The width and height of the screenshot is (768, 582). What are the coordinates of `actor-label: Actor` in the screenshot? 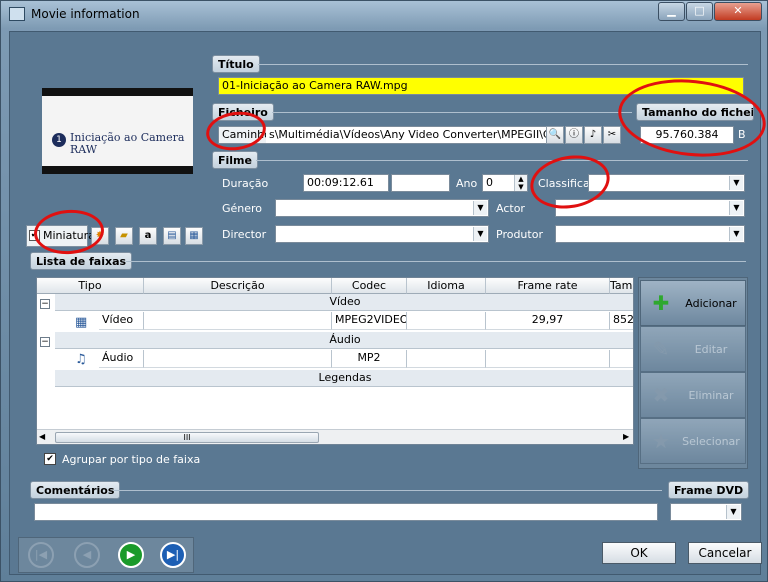 It's located at (510, 208).